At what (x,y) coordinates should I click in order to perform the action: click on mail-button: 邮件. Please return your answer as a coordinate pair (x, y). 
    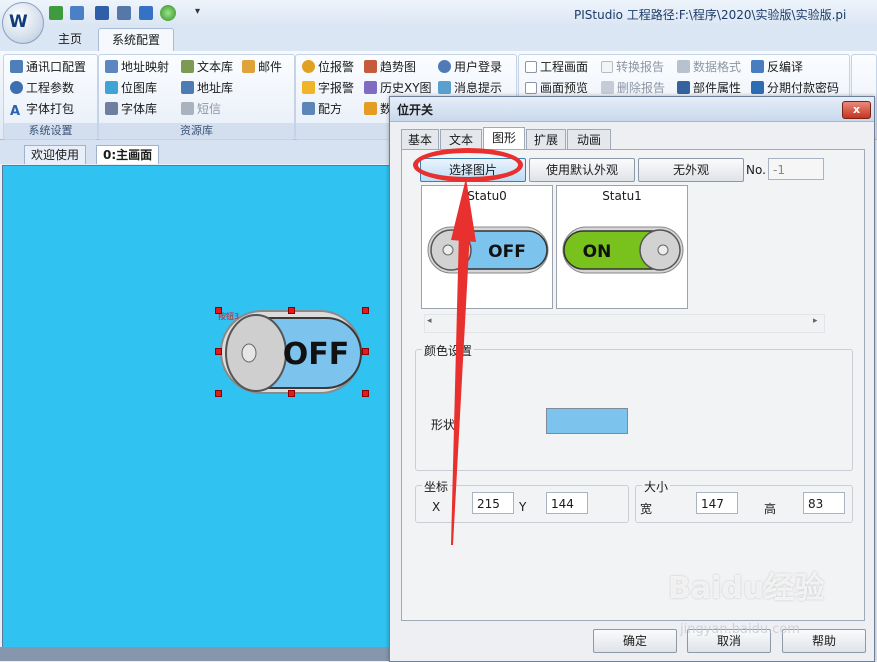
    Looking at the image, I should click on (262, 67).